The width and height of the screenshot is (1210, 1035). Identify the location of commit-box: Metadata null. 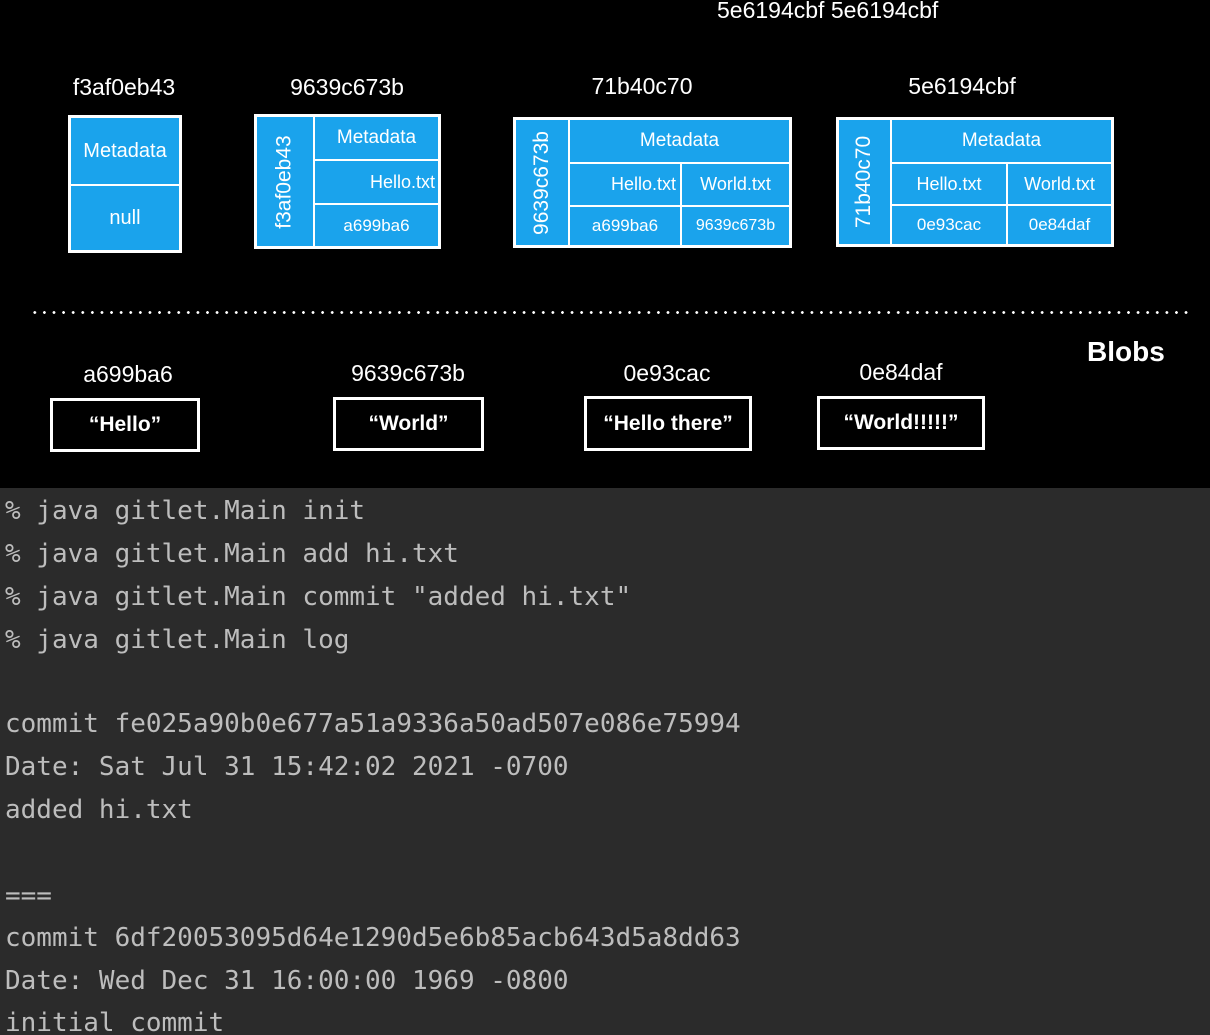
(125, 184).